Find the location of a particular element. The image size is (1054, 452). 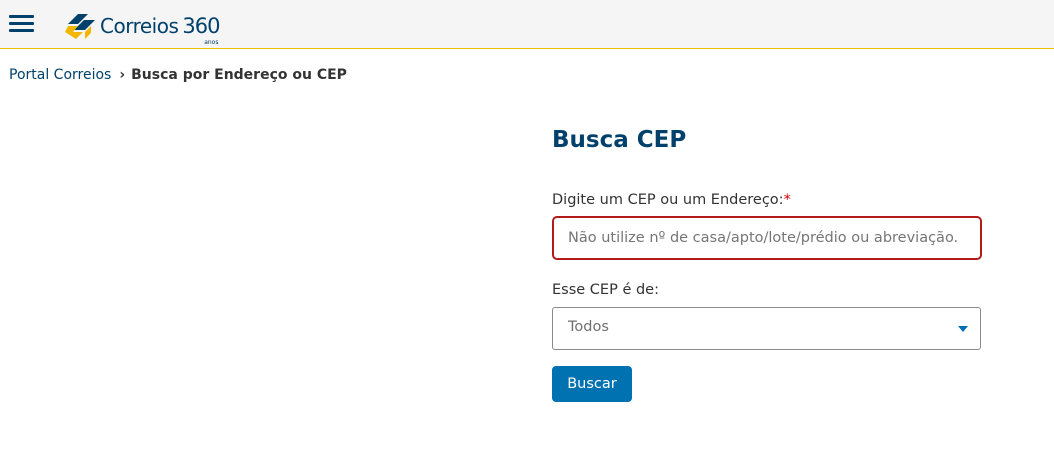

search-button: Buscar is located at coordinates (592, 384).